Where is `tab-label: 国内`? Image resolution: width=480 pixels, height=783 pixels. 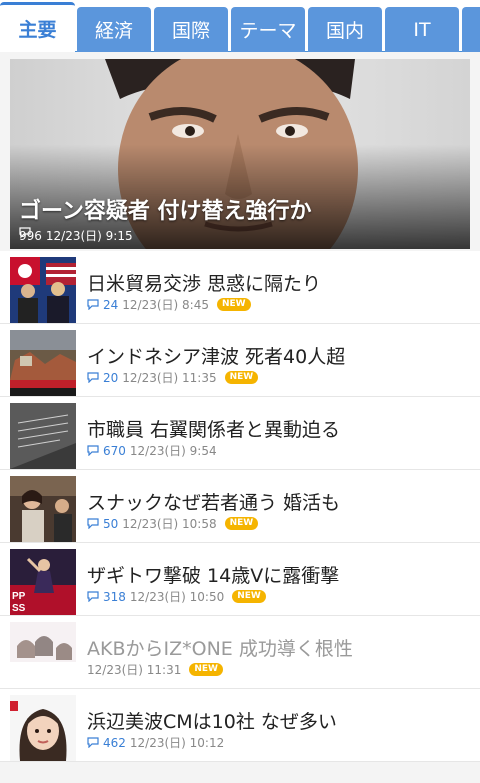 tab-label: 国内 is located at coordinates (344, 31).